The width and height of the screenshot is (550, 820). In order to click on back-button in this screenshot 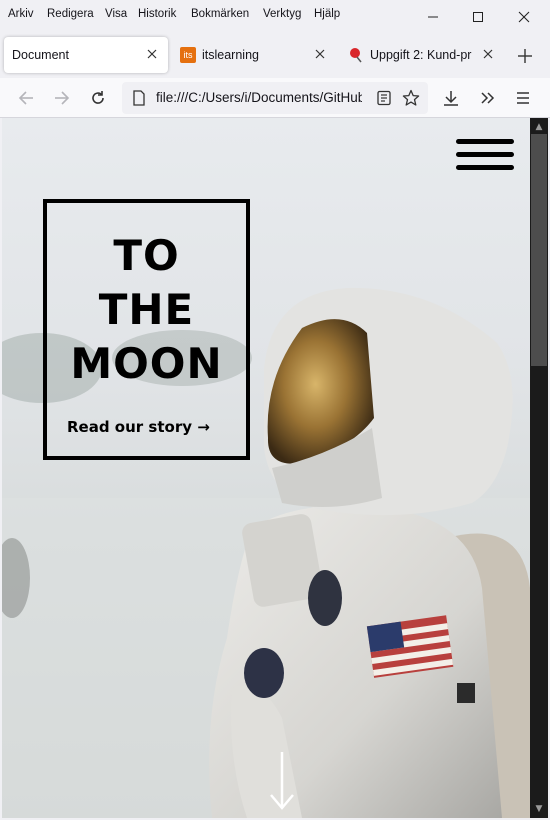, I will do `click(26, 98)`.